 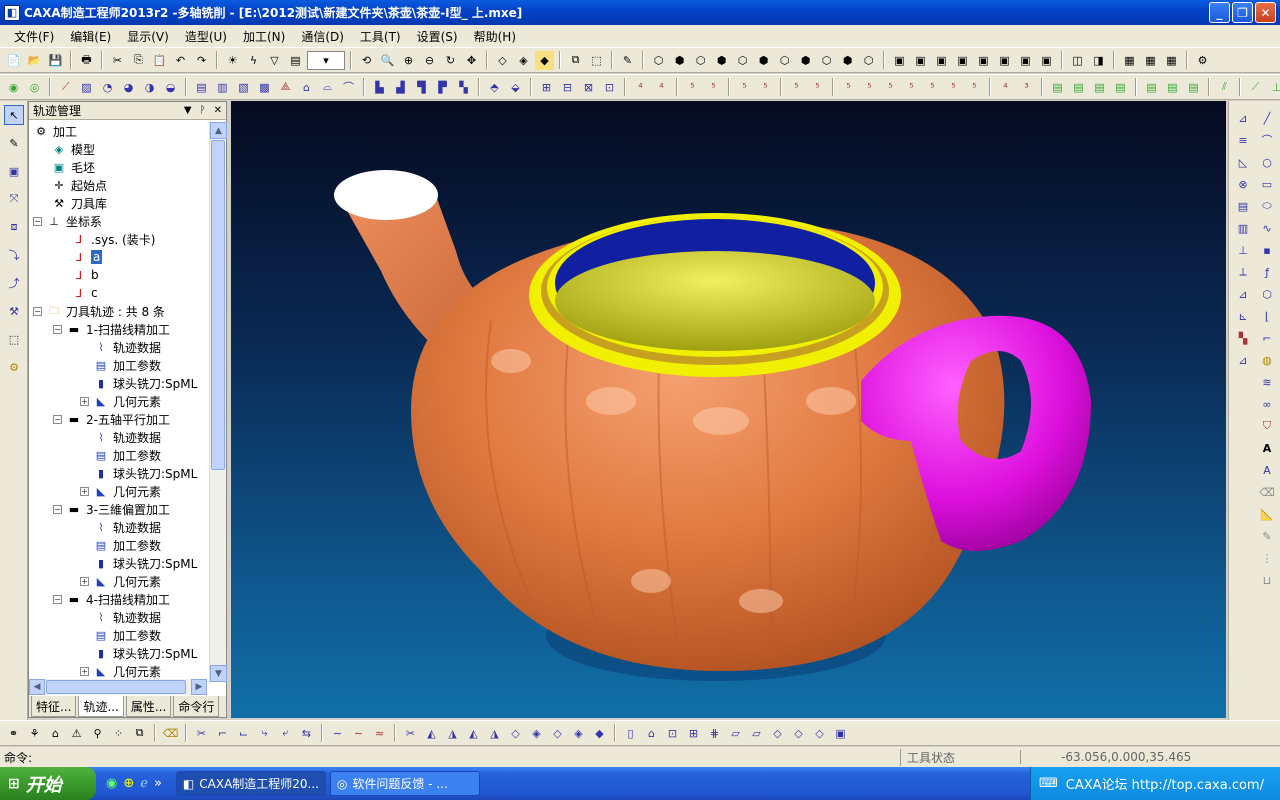 What do you see at coordinates (515, 733) in the screenshot?
I see `surf-6-icon: ◇` at bounding box center [515, 733].